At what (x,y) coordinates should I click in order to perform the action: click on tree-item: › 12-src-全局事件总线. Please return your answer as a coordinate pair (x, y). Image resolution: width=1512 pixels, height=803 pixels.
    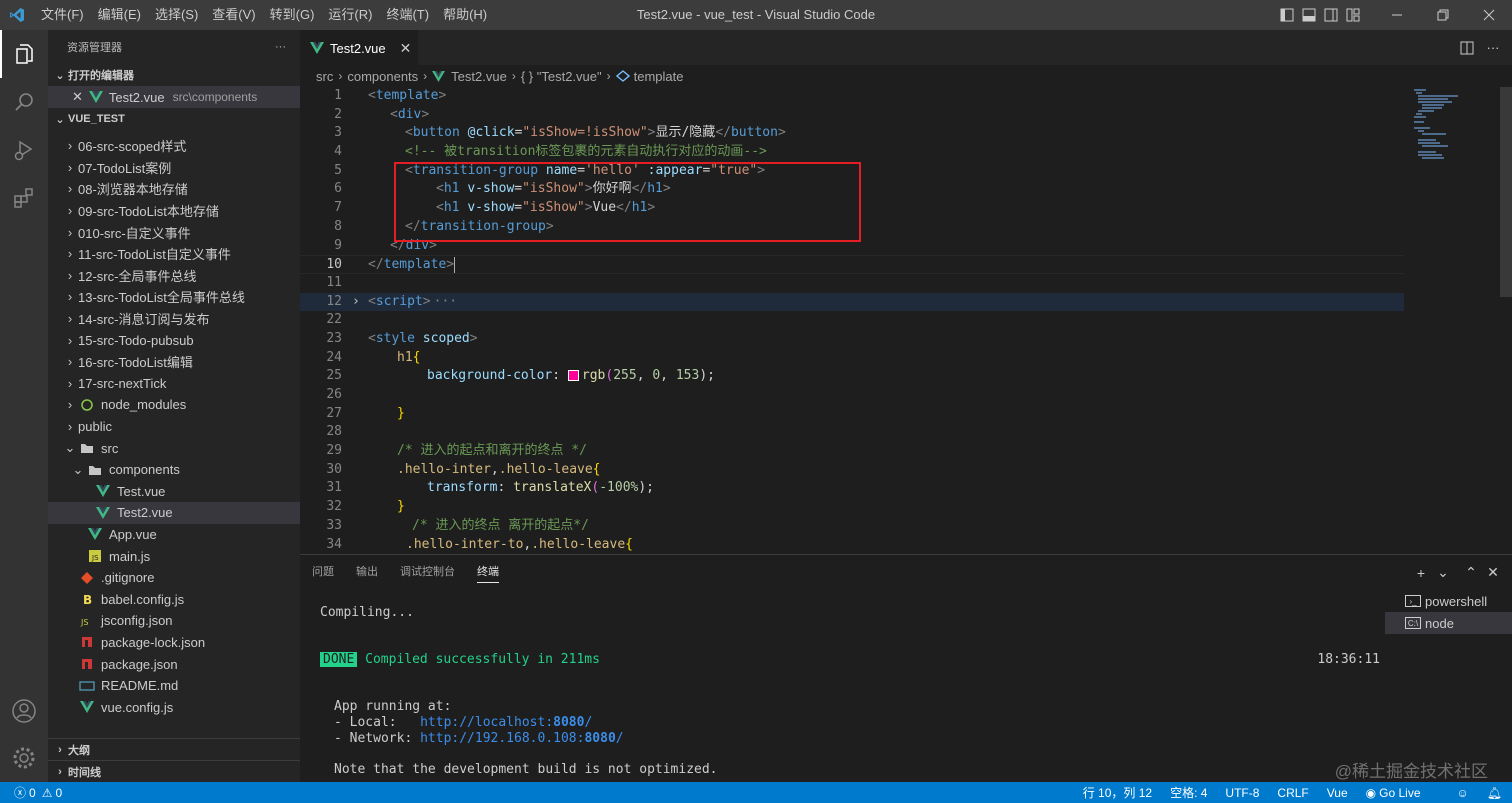
    Looking at the image, I should click on (174, 276).